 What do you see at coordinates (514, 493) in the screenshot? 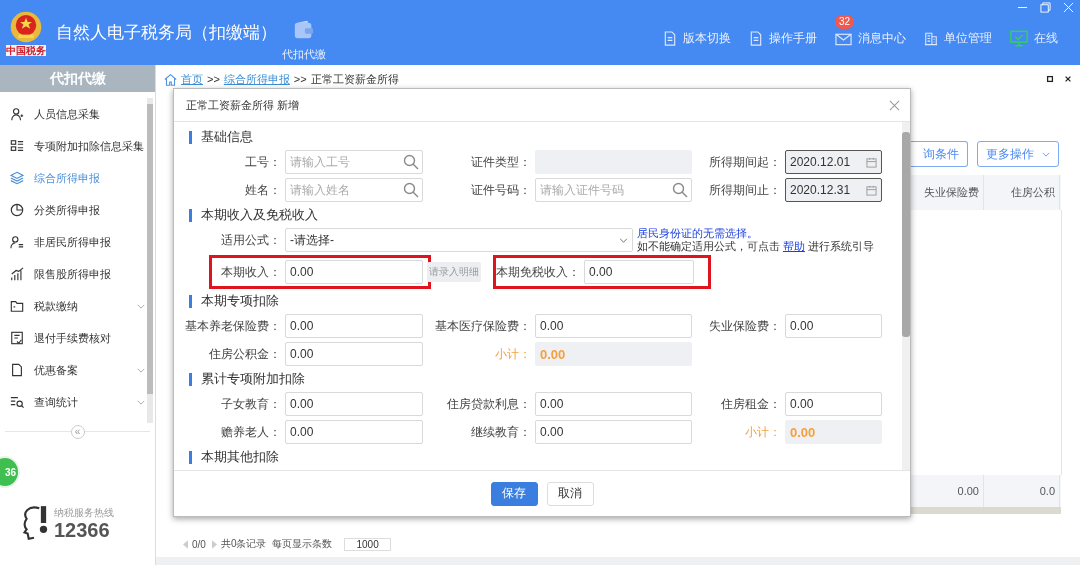
I see `save-button: 保存` at bounding box center [514, 493].